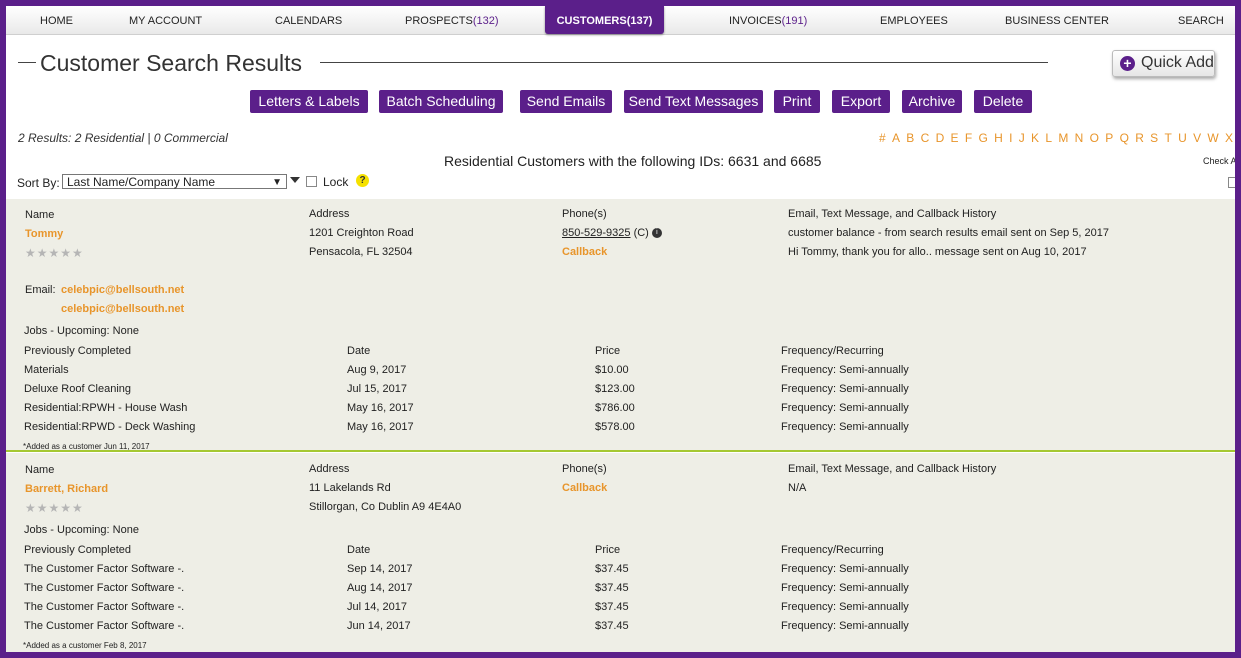  Describe the element at coordinates (615, 427) in the screenshot. I see `job-price: $578.00` at that location.